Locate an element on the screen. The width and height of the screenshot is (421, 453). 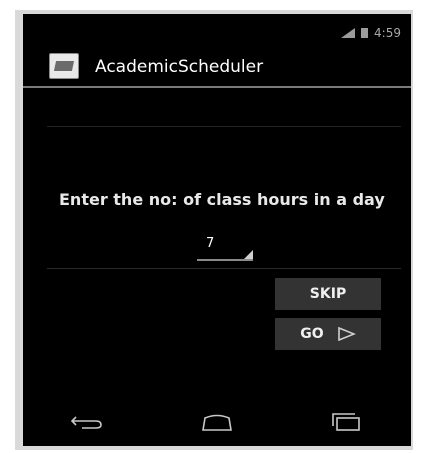
status-time: 4:59 is located at coordinates (387, 33).